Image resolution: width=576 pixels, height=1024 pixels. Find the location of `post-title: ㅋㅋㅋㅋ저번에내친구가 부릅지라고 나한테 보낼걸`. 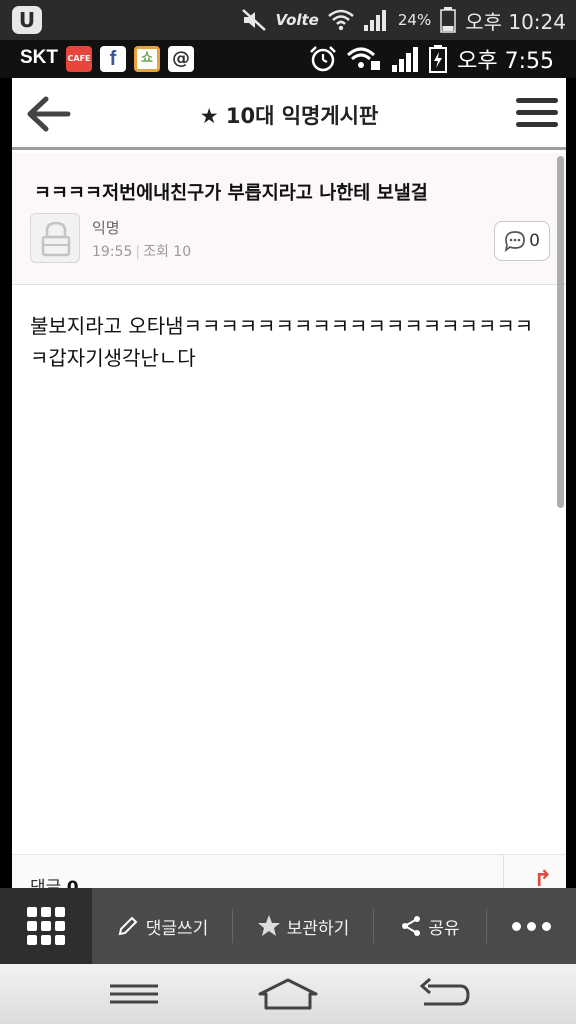

post-title: ㅋㅋㅋㅋ저번에내친구가 부릅지라고 나한테 보낼걸 is located at coordinates (231, 193).